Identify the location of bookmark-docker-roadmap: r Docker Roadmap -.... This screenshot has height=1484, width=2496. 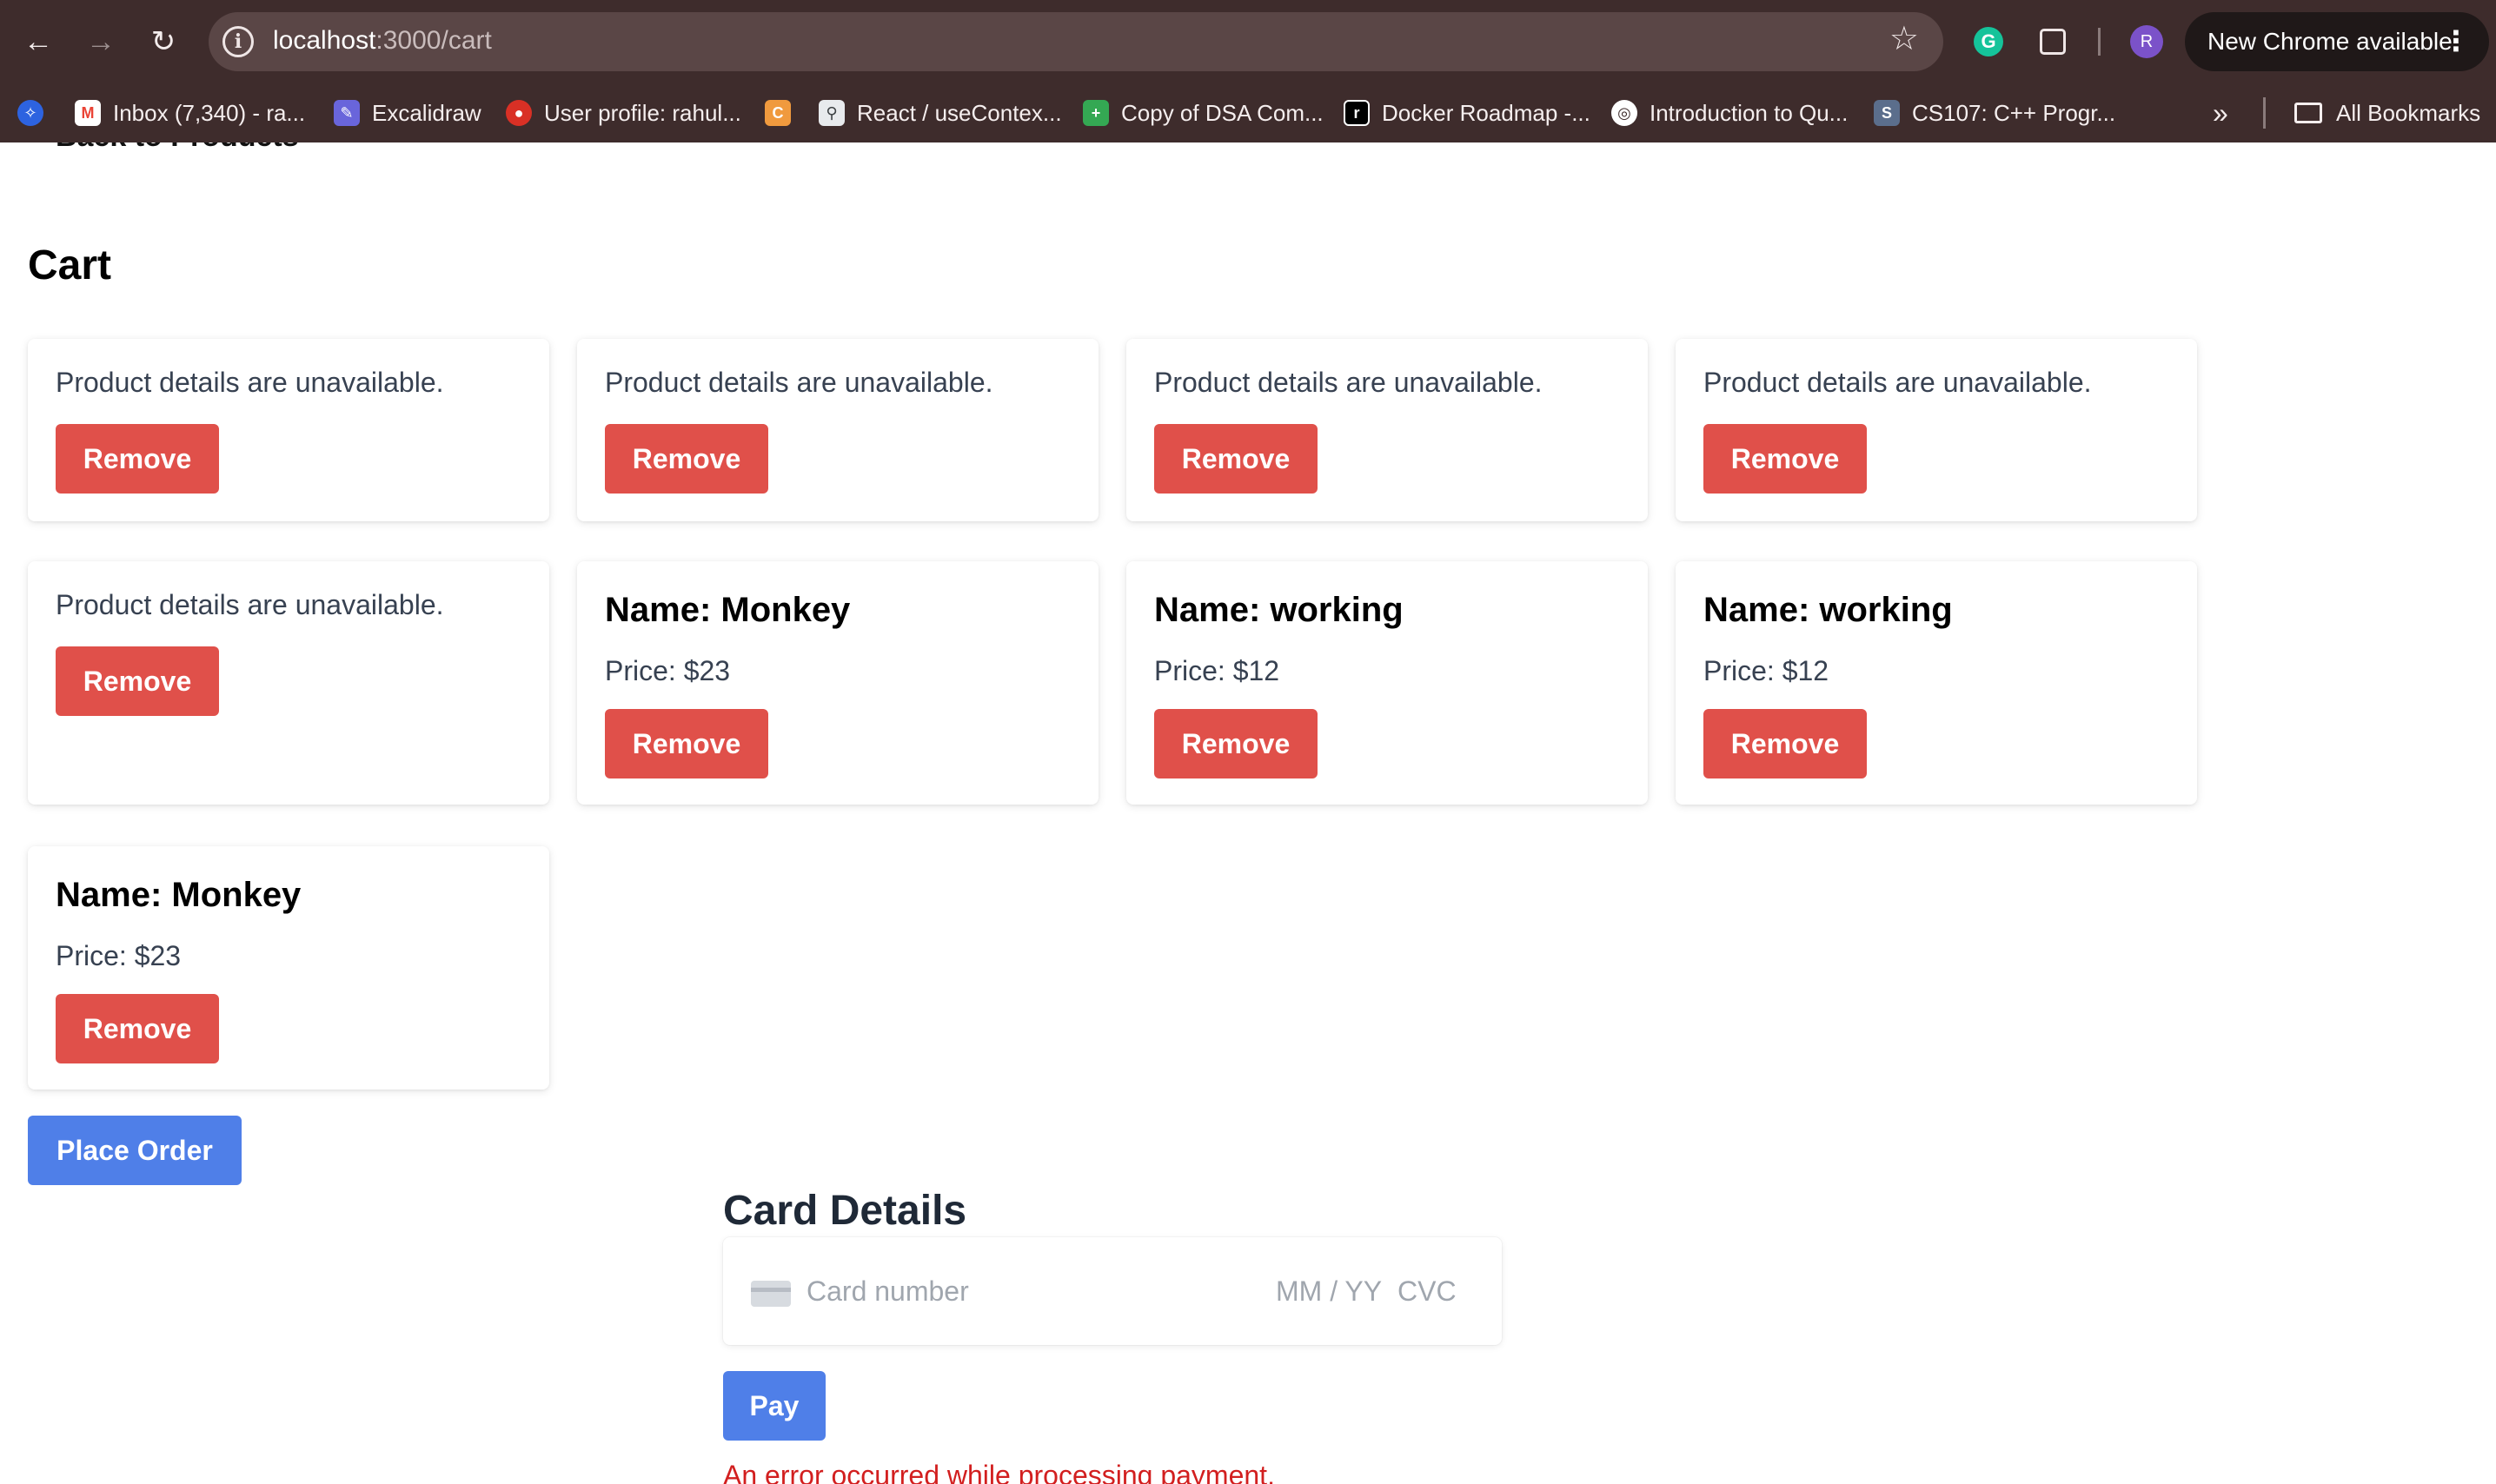
(1467, 113).